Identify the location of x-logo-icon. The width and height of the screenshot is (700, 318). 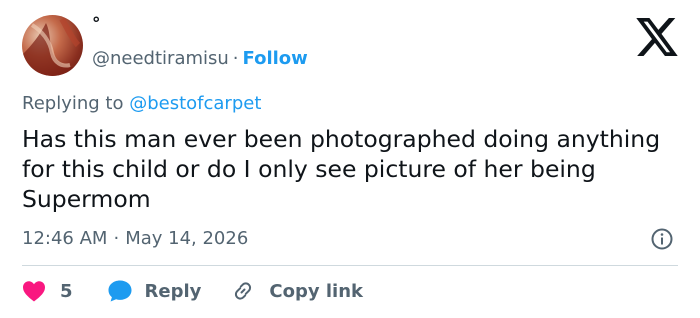
(657, 37).